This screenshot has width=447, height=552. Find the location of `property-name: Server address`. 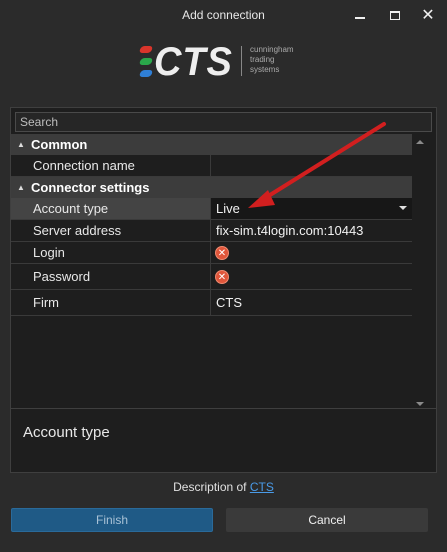

property-name: Server address is located at coordinates (111, 230).